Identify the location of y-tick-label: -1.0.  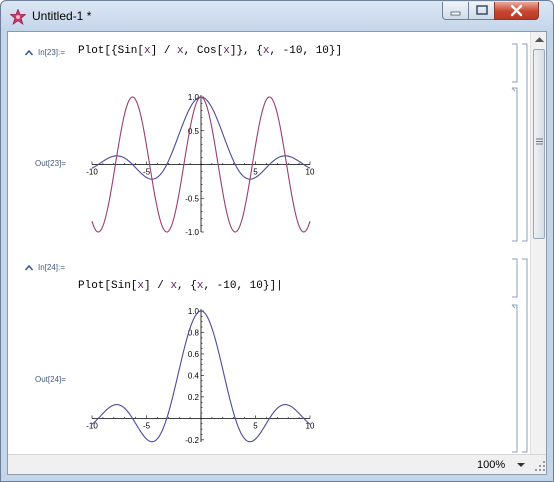
(192, 232).